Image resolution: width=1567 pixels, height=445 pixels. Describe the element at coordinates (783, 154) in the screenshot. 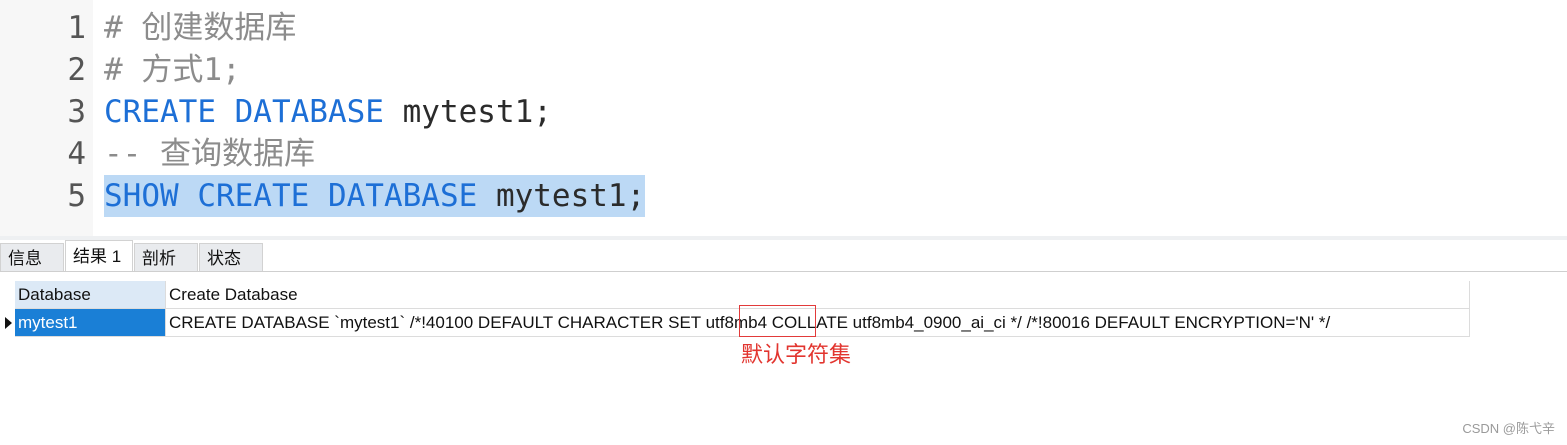

I see `code-line-4: 4 -- 查询数据库` at that location.